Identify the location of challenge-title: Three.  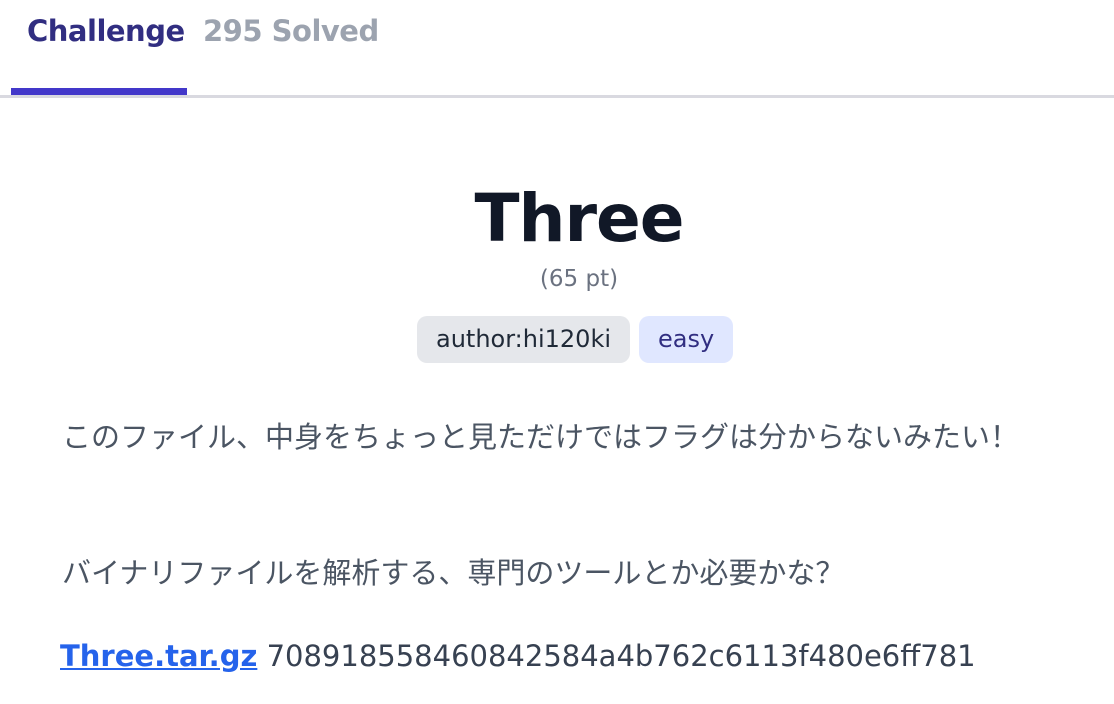
(579, 218).